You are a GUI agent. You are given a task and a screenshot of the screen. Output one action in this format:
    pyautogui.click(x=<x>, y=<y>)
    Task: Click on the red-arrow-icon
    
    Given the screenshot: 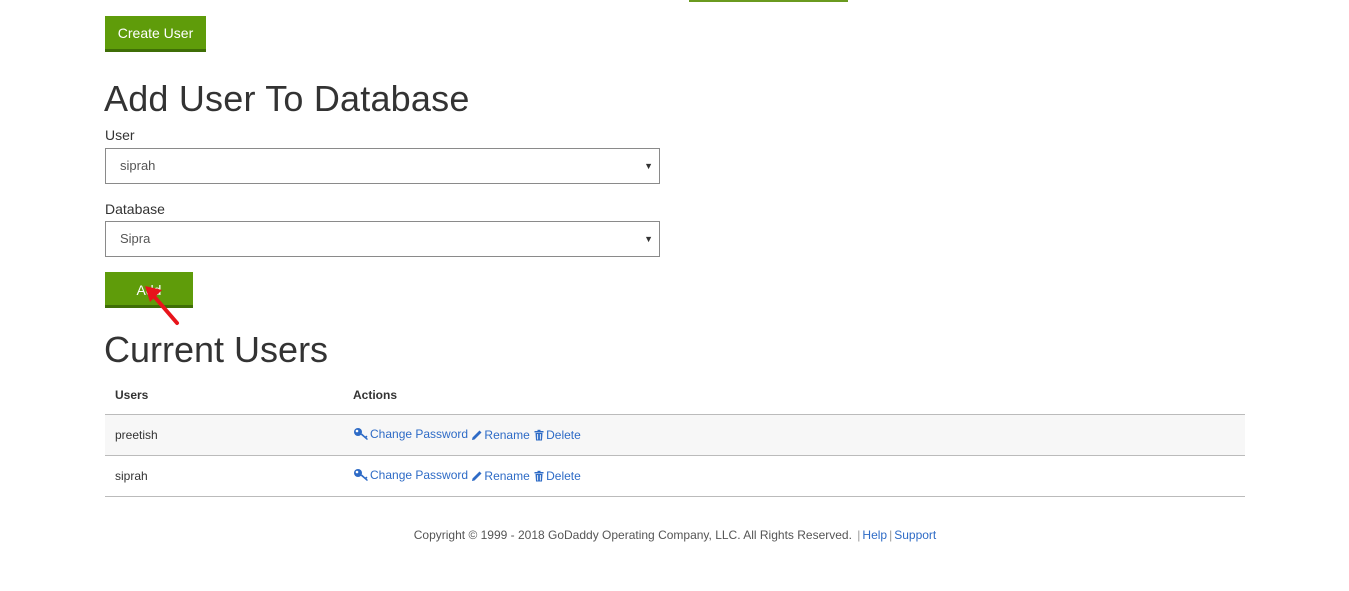 What is the action you would take?
    pyautogui.click(x=162, y=305)
    